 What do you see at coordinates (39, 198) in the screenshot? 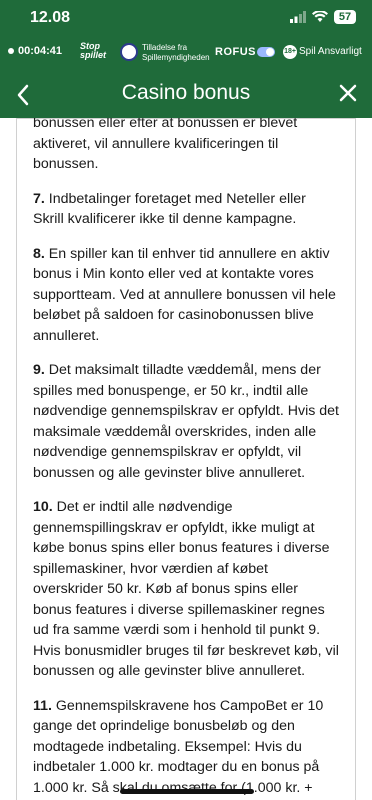
I see `term-number: 7.` at bounding box center [39, 198].